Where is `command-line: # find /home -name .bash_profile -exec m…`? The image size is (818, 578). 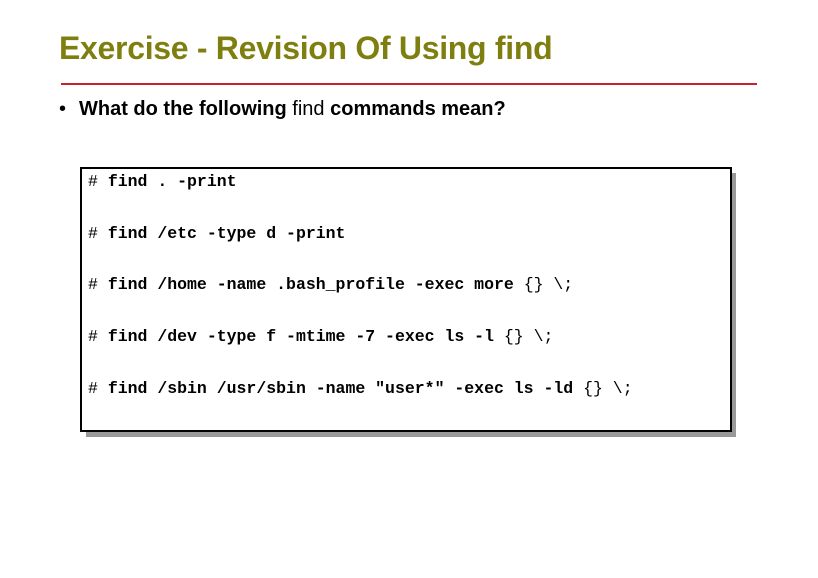
command-line: # find /home -name .bash_profile -exec m… is located at coordinates (330, 284).